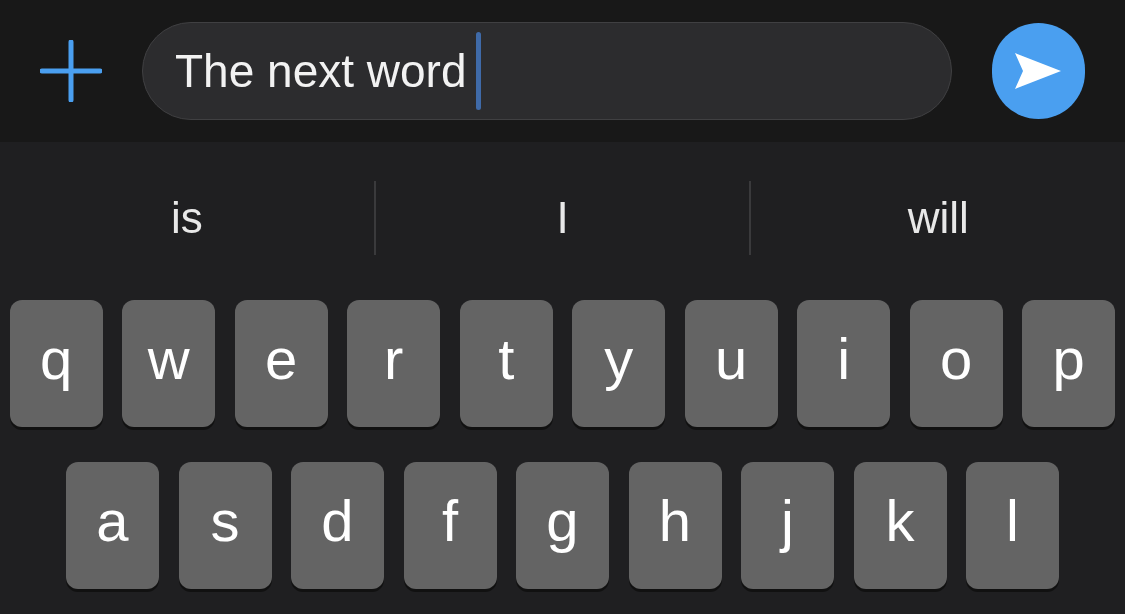  Describe the element at coordinates (787, 525) in the screenshot. I see `key: j` at that location.